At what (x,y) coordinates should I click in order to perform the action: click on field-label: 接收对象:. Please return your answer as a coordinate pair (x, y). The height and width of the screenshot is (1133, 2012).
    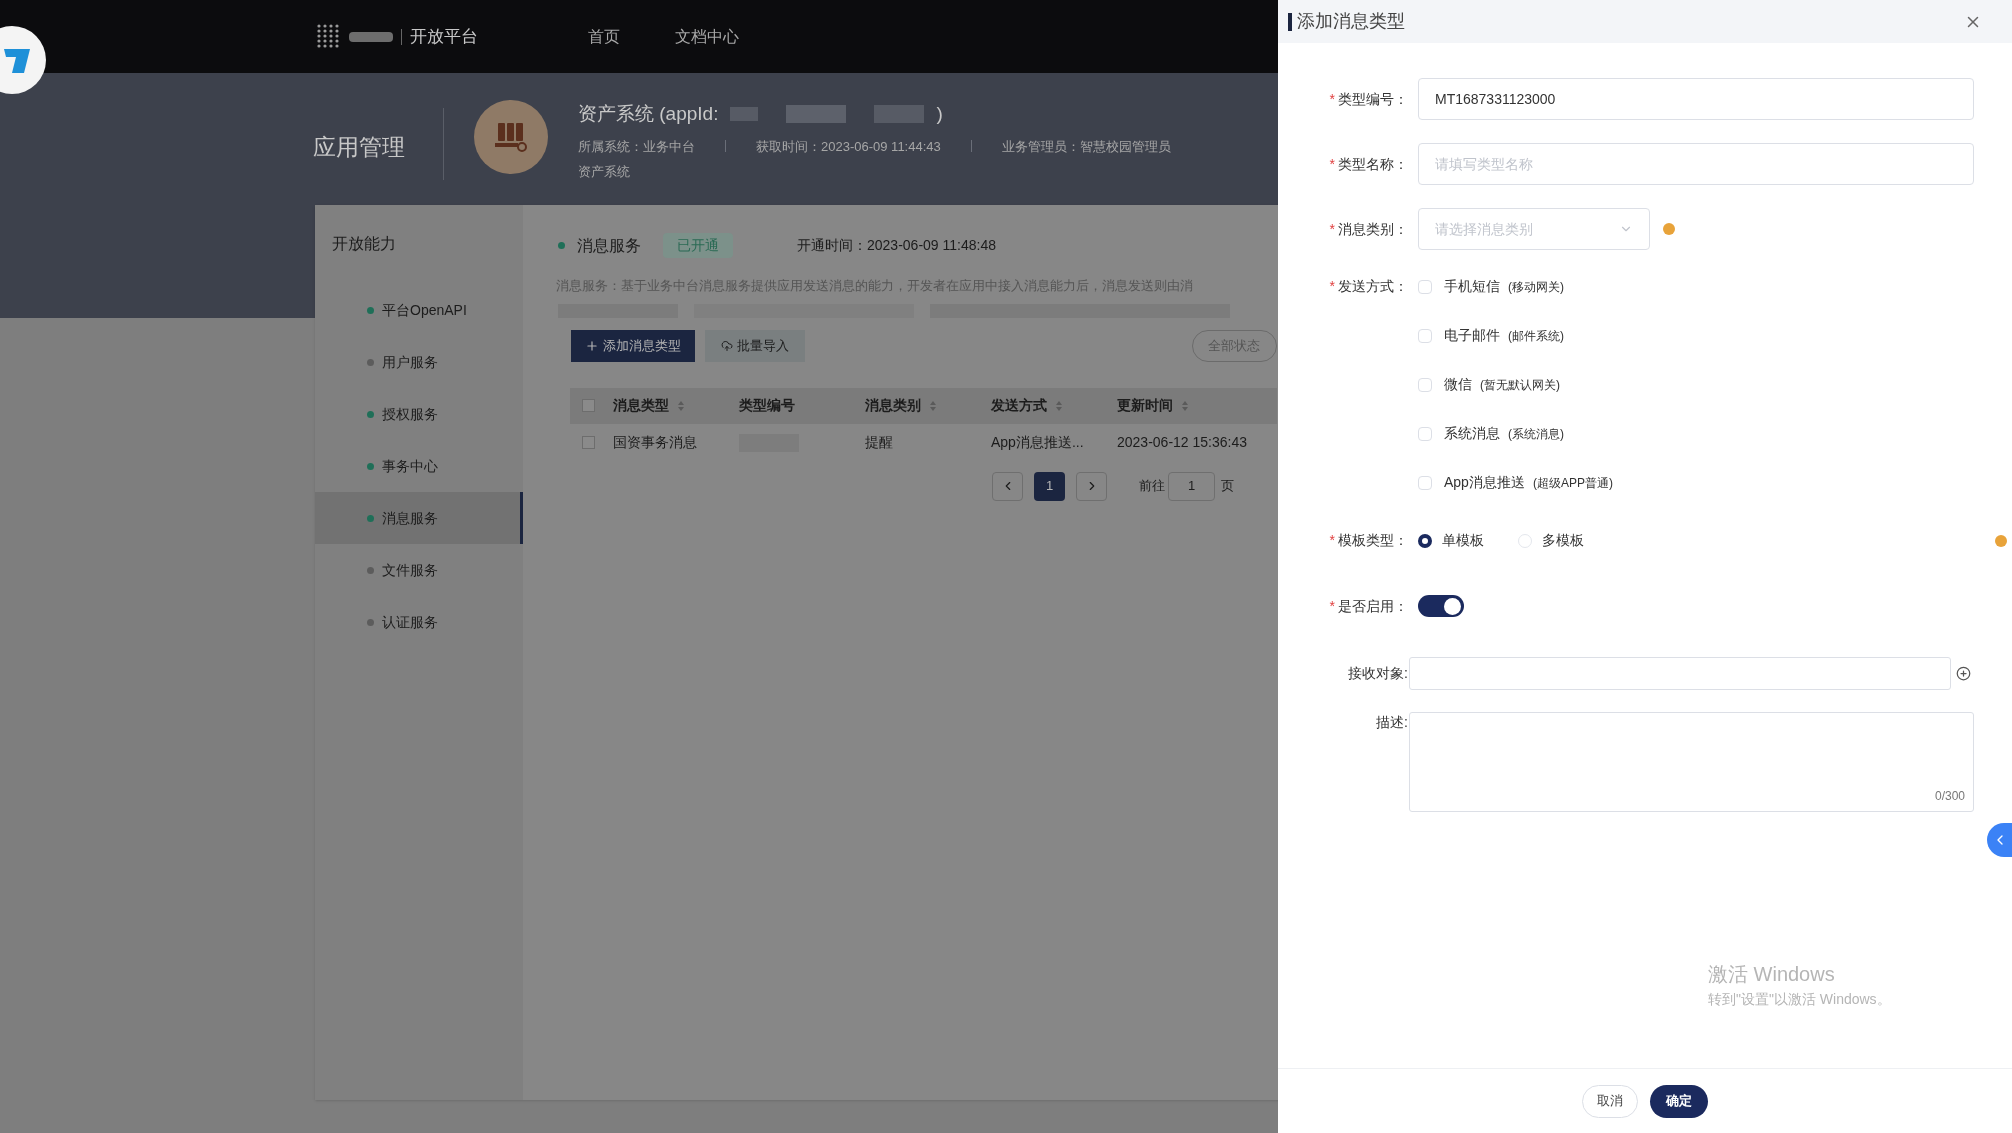
    Looking at the image, I should click on (1378, 673).